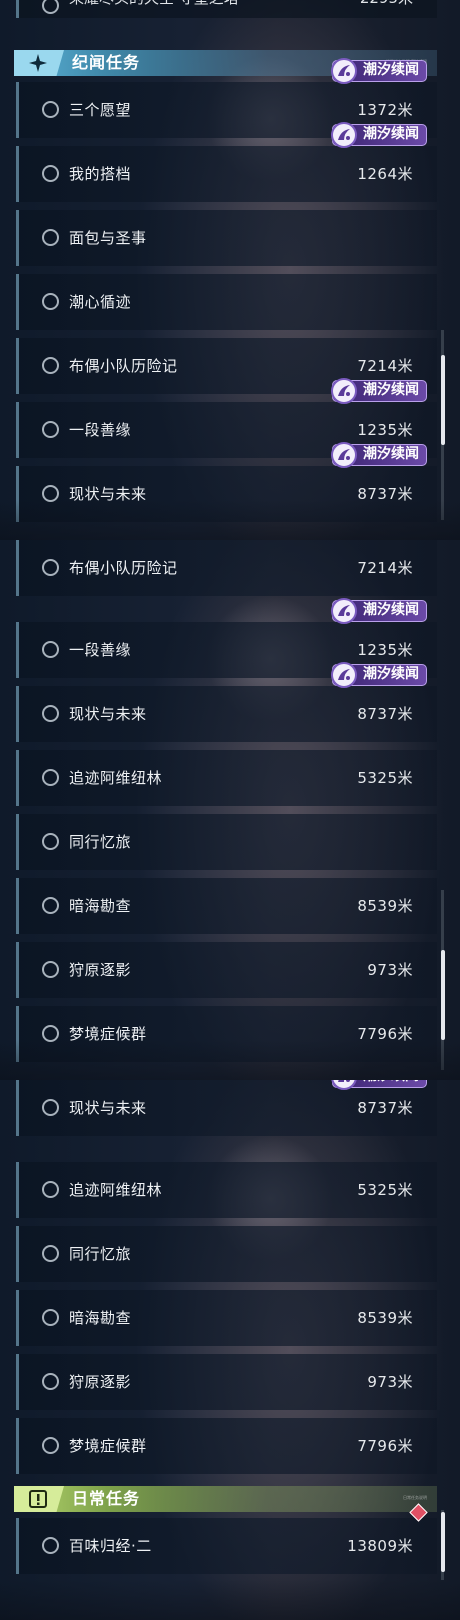  What do you see at coordinates (154, 8) in the screenshot?
I see `quest-name: 荣耀尽头的天空·守望之塔` at bounding box center [154, 8].